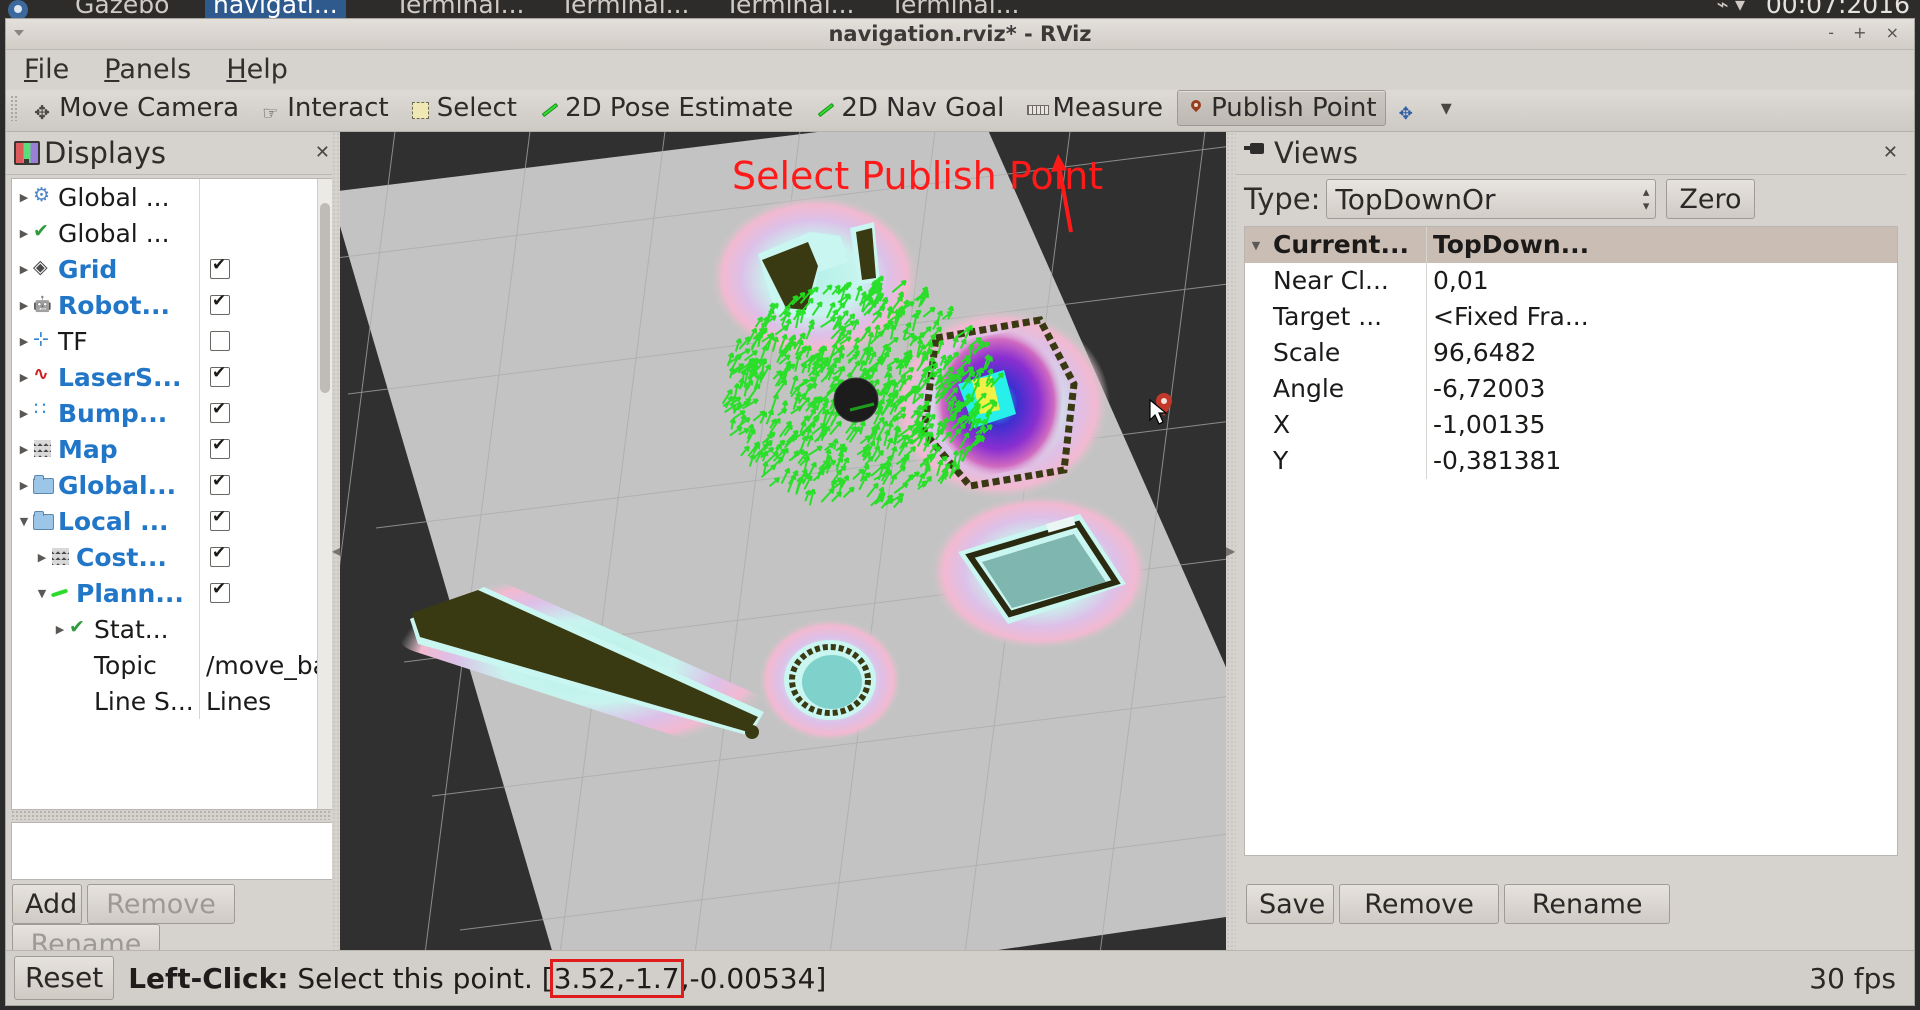  What do you see at coordinates (1419, 904) in the screenshot?
I see `views-remove-button: Remove` at bounding box center [1419, 904].